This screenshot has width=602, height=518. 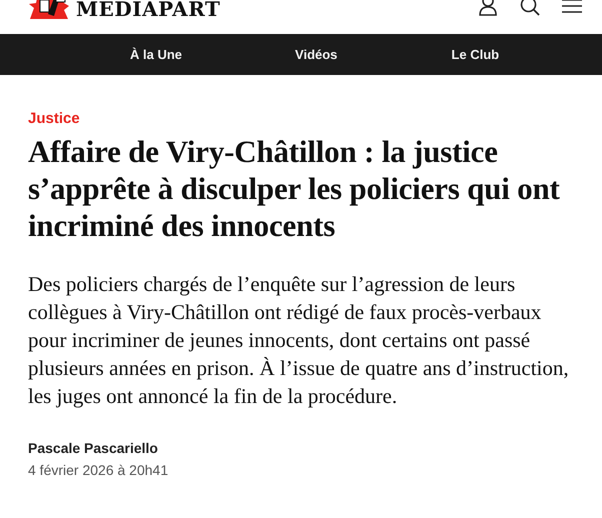 What do you see at coordinates (305, 119) in the screenshot?
I see `section-link: Justice` at bounding box center [305, 119].